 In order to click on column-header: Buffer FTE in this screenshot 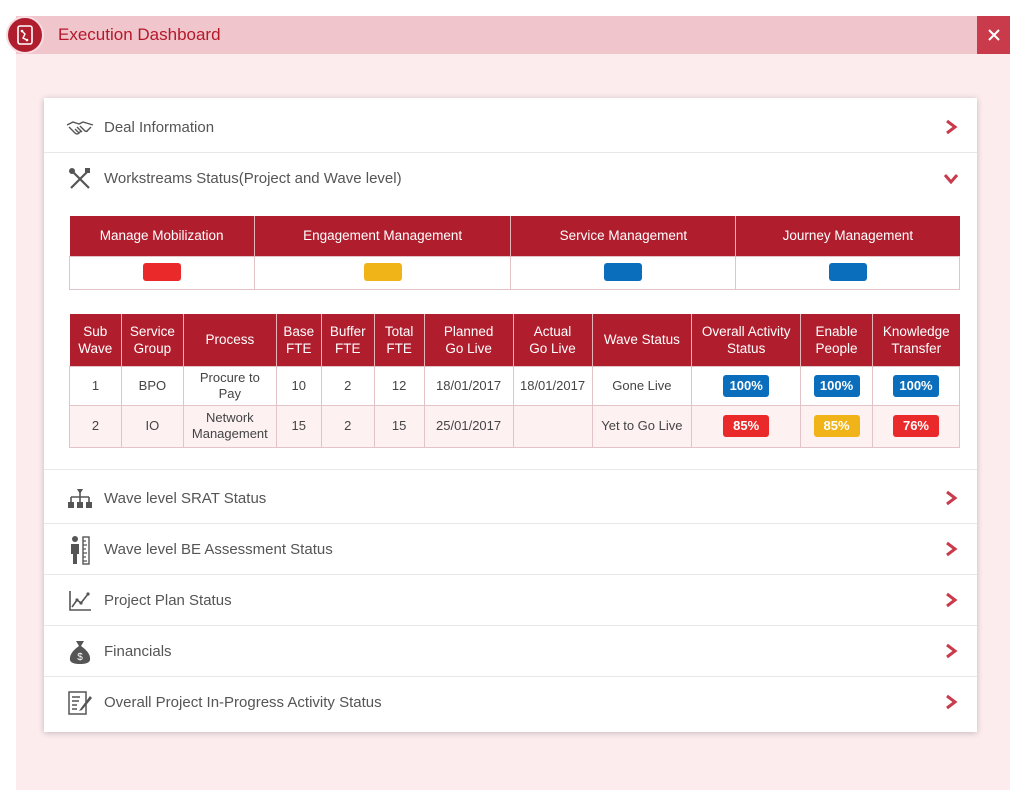, I will do `click(348, 340)`.